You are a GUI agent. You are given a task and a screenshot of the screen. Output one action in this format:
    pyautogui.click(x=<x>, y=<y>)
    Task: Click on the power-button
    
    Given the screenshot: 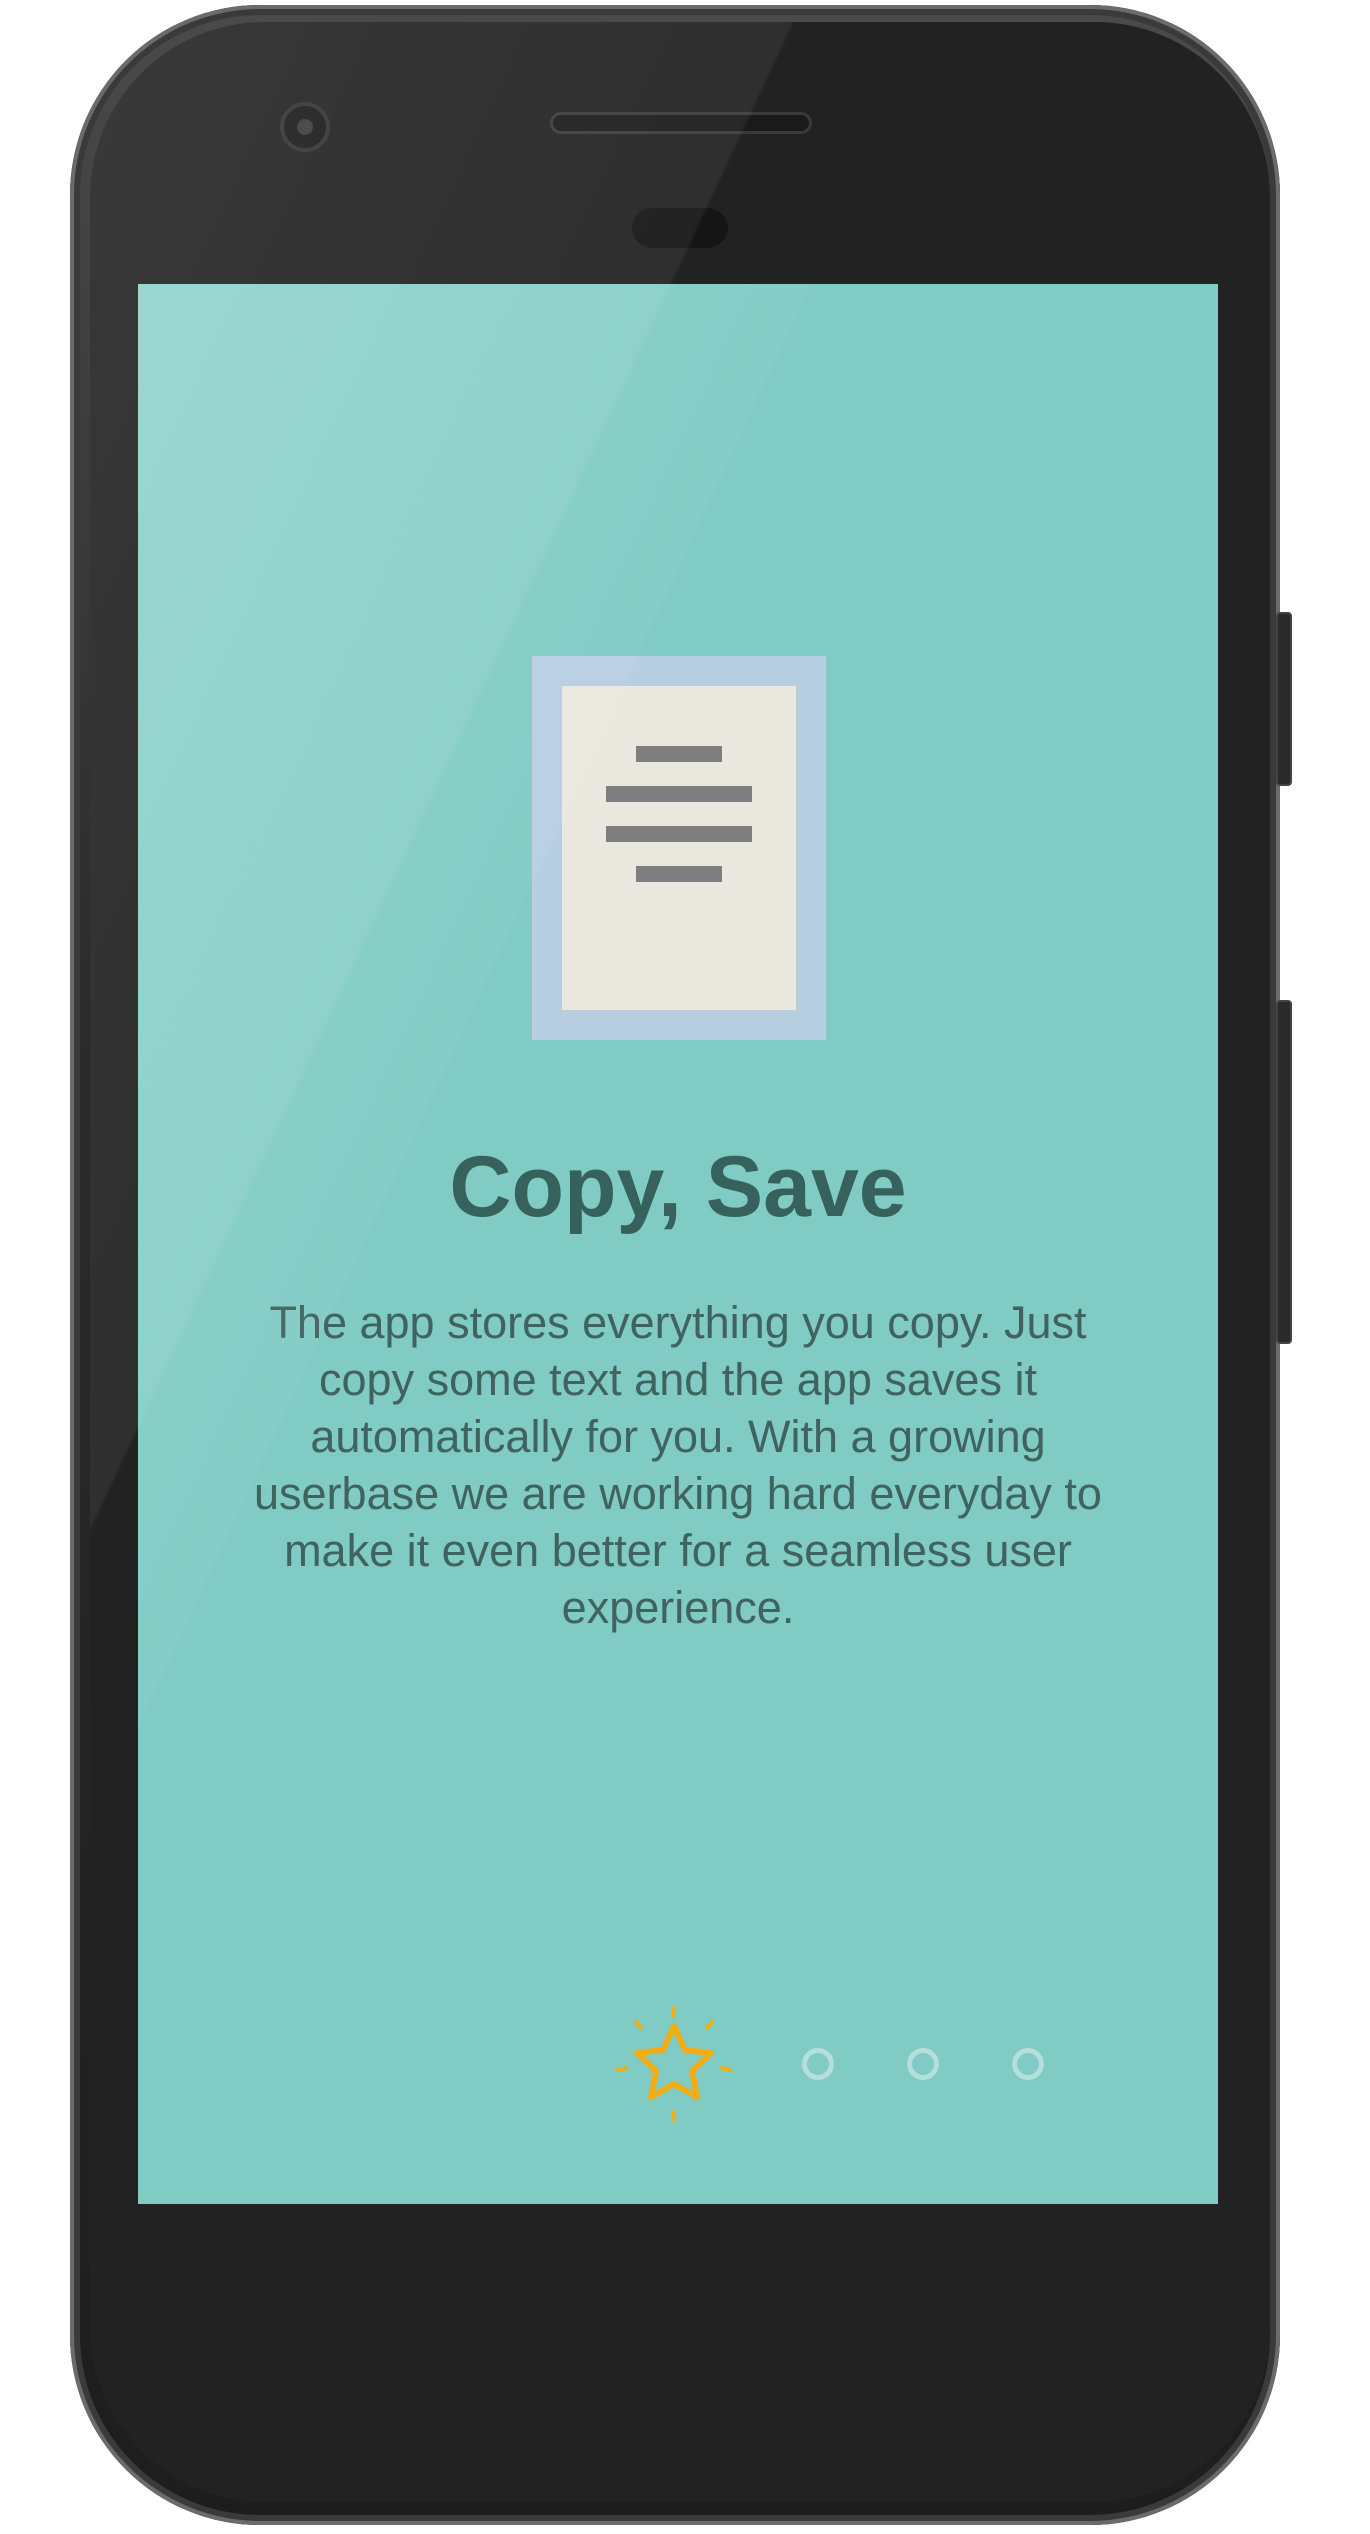 What is the action you would take?
    pyautogui.click(x=1284, y=1172)
    